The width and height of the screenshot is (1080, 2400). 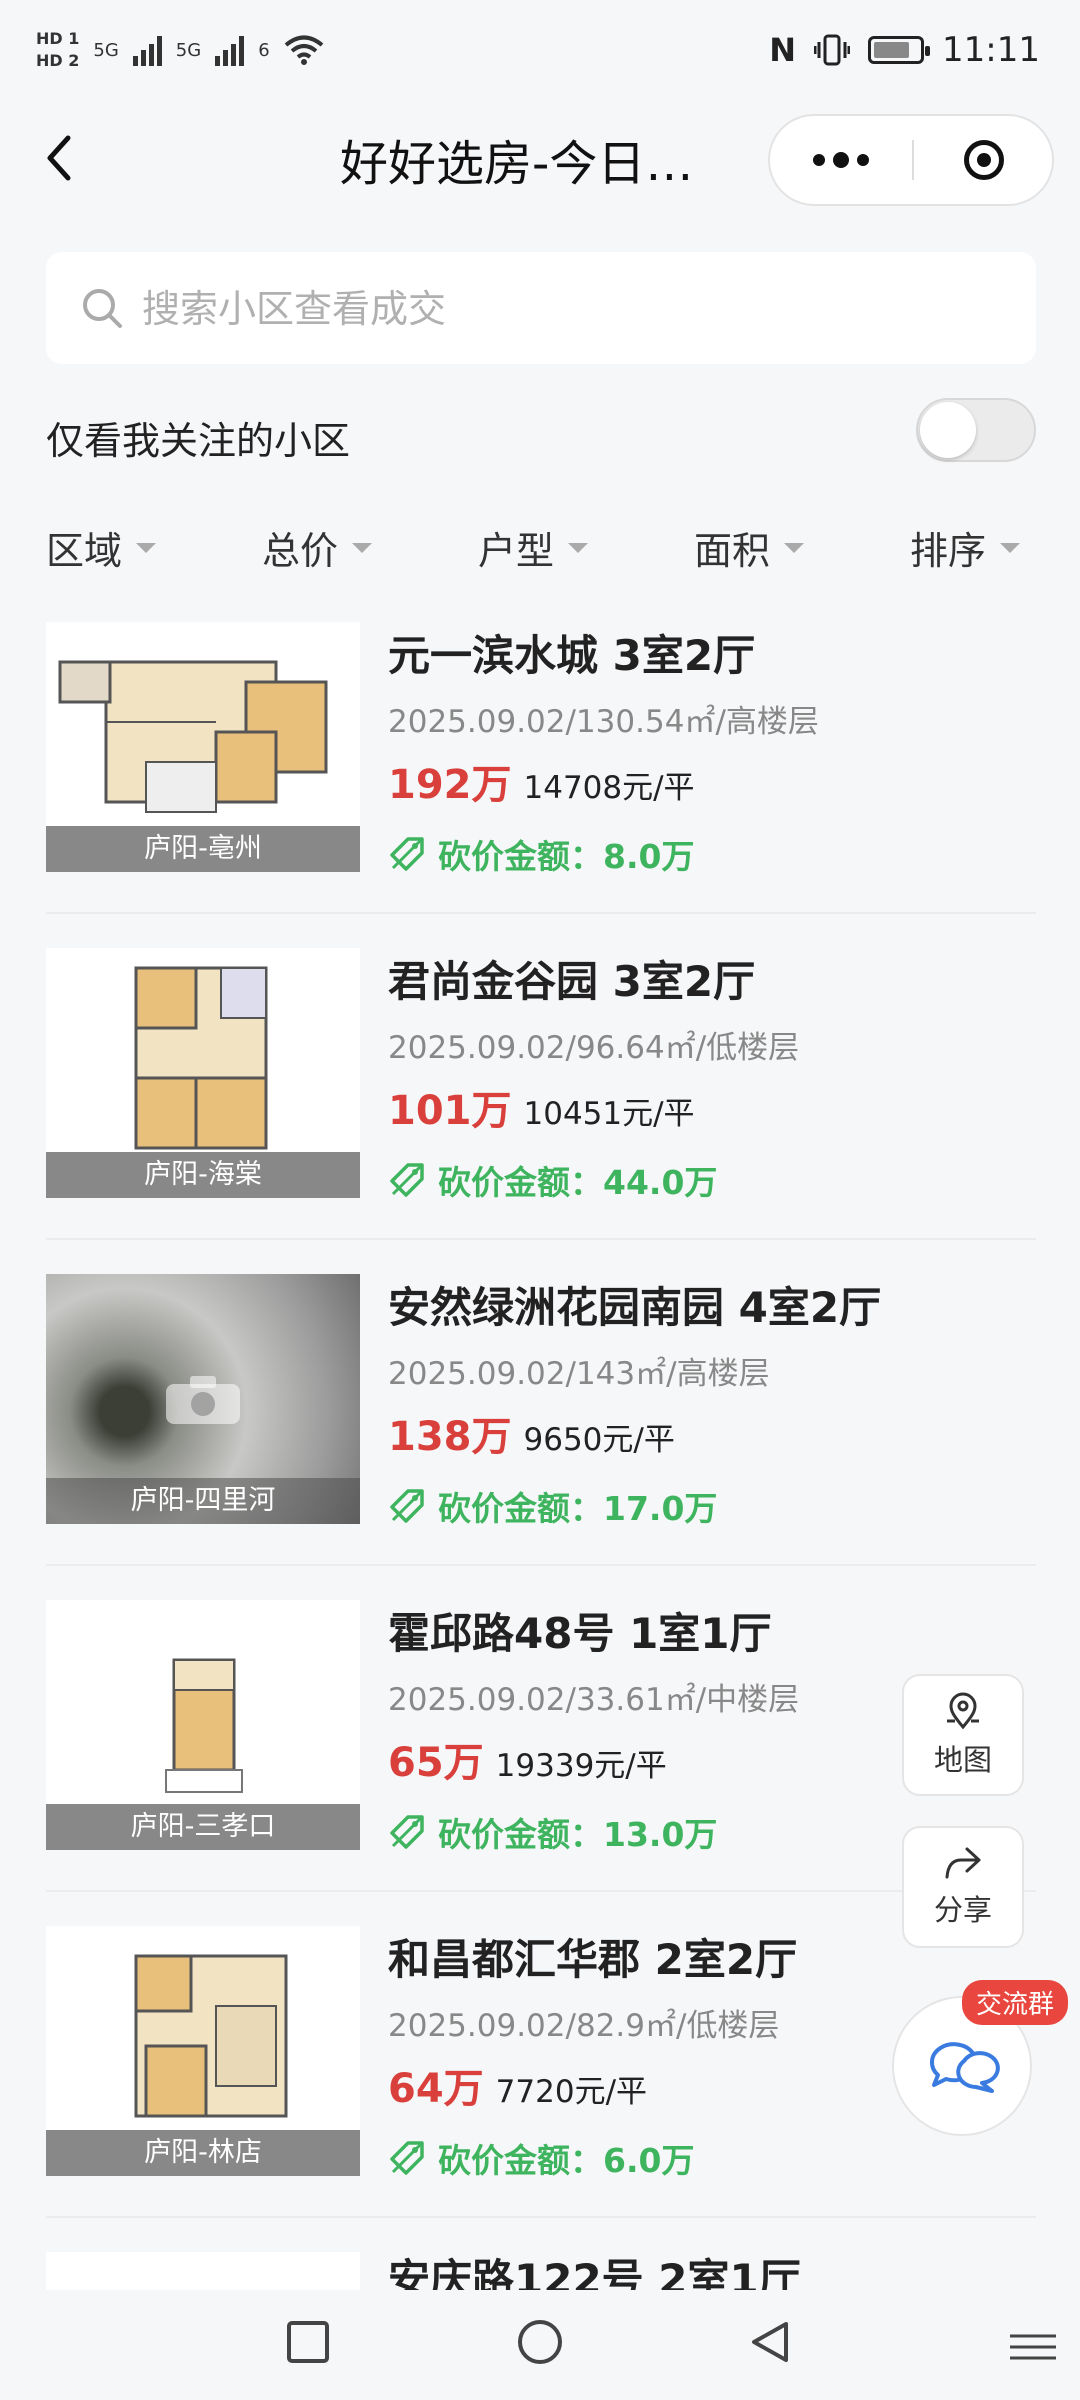 I want to click on search-bar, so click(x=541, y=308).